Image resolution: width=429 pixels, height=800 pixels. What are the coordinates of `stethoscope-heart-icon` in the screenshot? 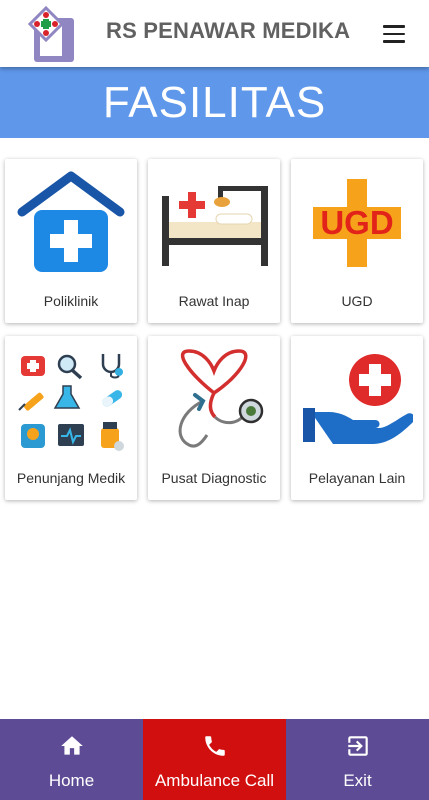 It's located at (221, 397).